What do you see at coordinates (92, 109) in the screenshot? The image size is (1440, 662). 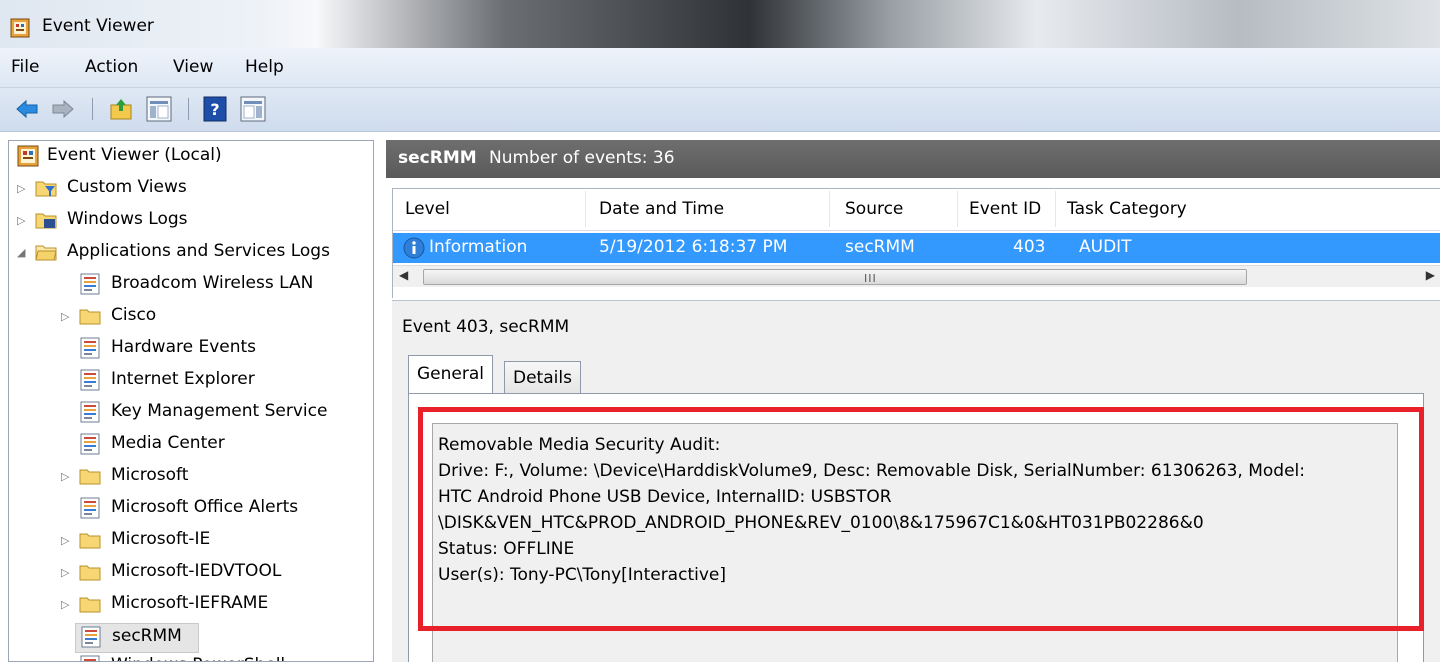 I see `toolbar-separator` at bounding box center [92, 109].